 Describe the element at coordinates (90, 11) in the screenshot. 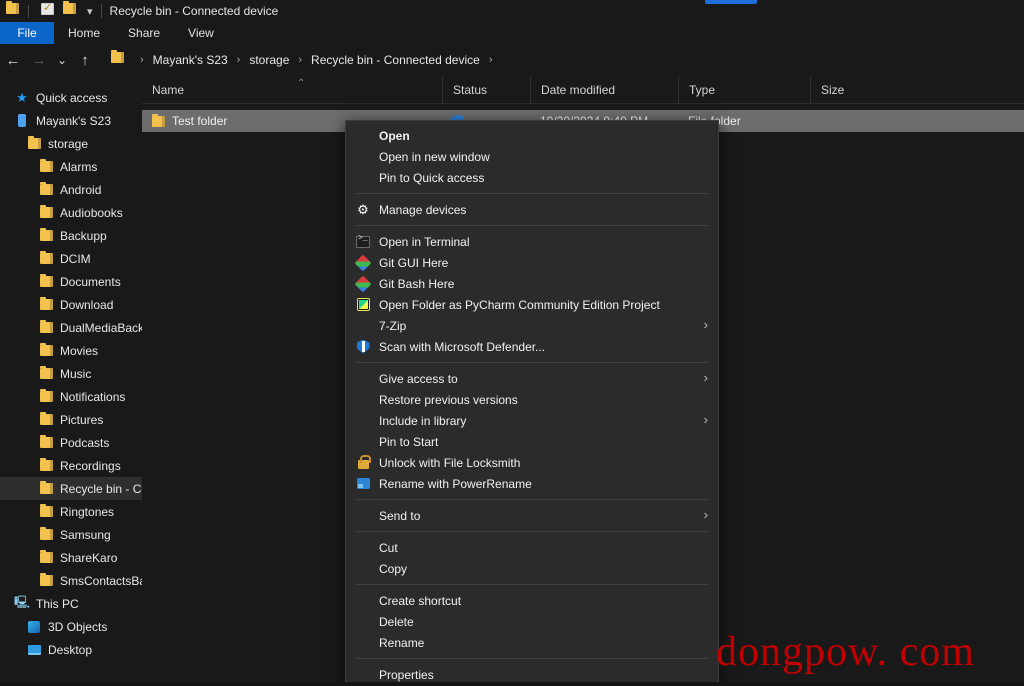

I see `customize-dropdown-icon: ▾` at that location.